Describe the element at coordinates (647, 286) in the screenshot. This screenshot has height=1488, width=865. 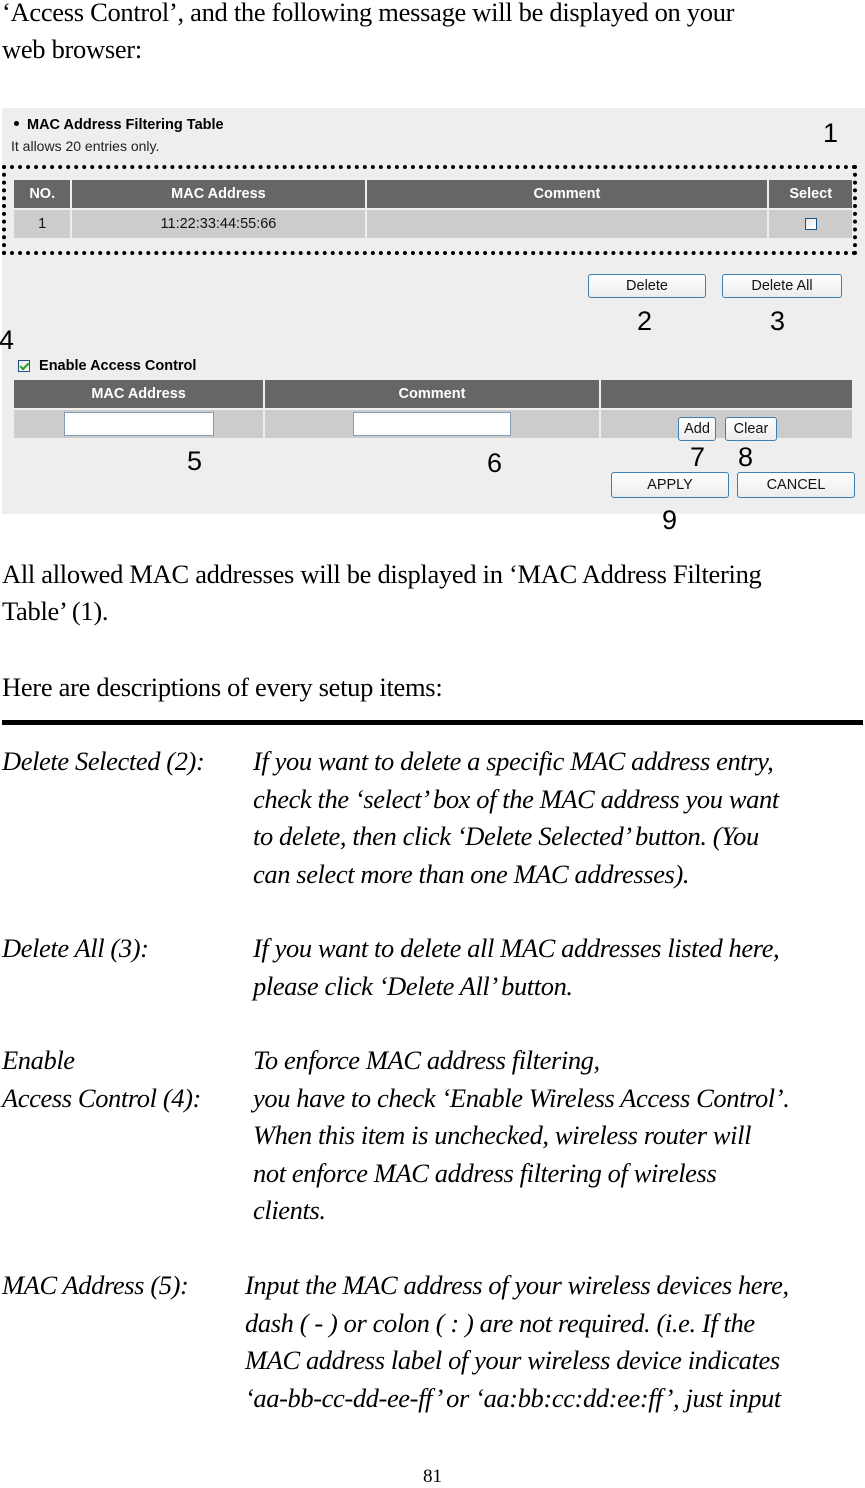
I see `delete-selected-button: Delete` at that location.